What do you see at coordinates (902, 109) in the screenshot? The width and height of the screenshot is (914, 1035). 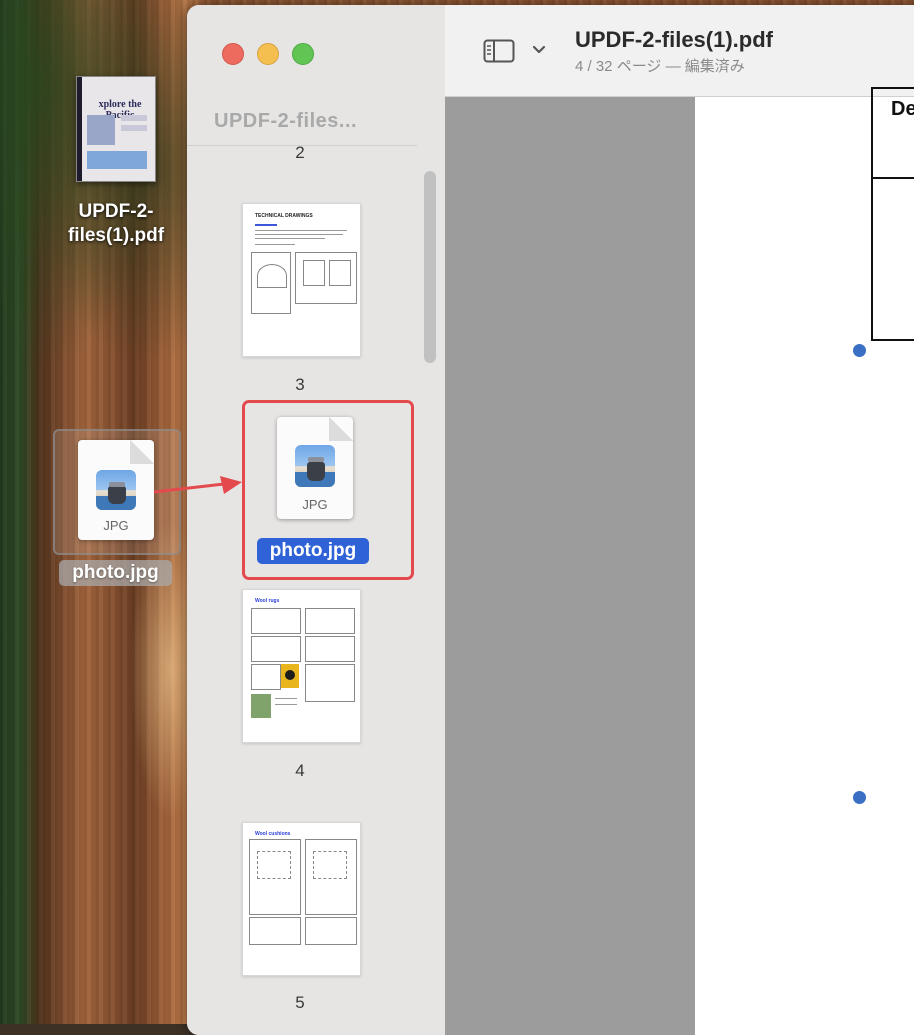 I see `pdf-table-heading: De` at bounding box center [902, 109].